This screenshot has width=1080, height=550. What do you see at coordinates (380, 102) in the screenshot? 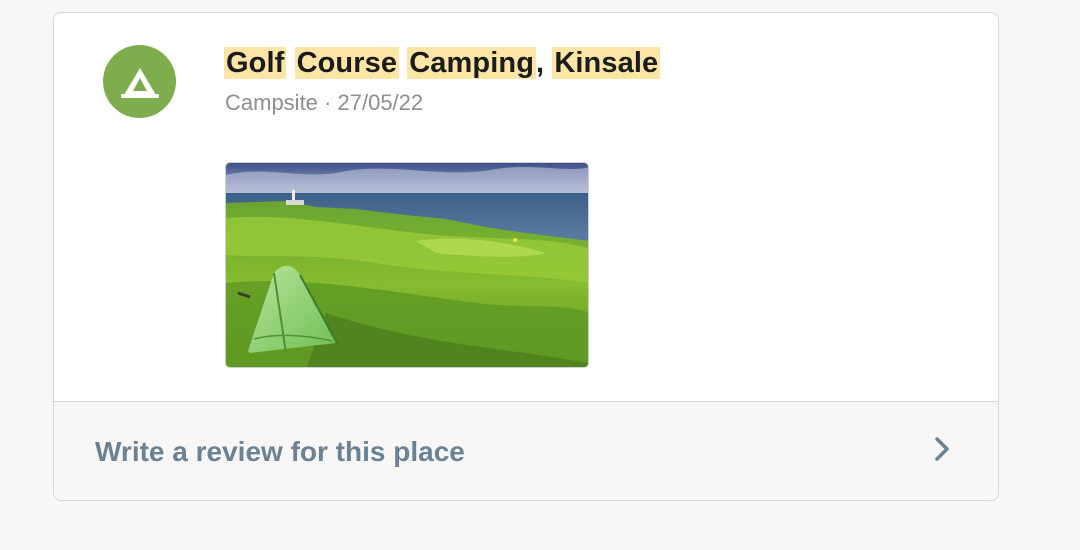
I see `place-date: 27/05/22` at bounding box center [380, 102].